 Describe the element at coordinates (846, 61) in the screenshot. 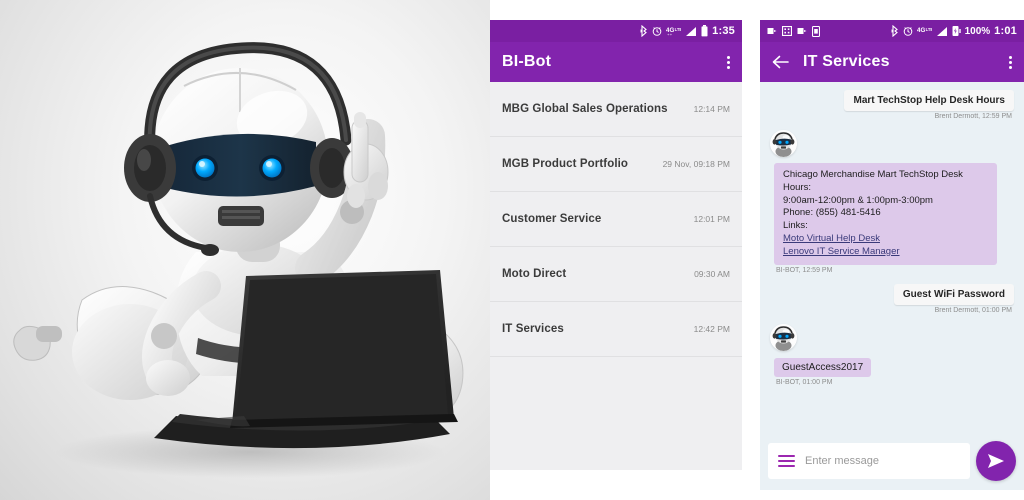

I see `chat-title: IT Services` at that location.